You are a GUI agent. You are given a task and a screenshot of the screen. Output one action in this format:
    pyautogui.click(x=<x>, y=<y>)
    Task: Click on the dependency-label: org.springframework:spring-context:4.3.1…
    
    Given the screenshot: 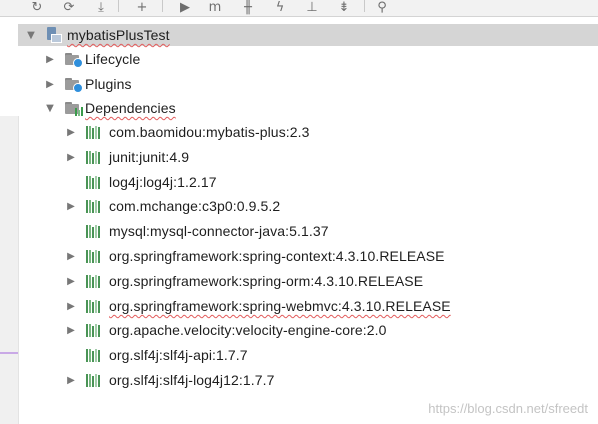 What is the action you would take?
    pyautogui.click(x=277, y=256)
    